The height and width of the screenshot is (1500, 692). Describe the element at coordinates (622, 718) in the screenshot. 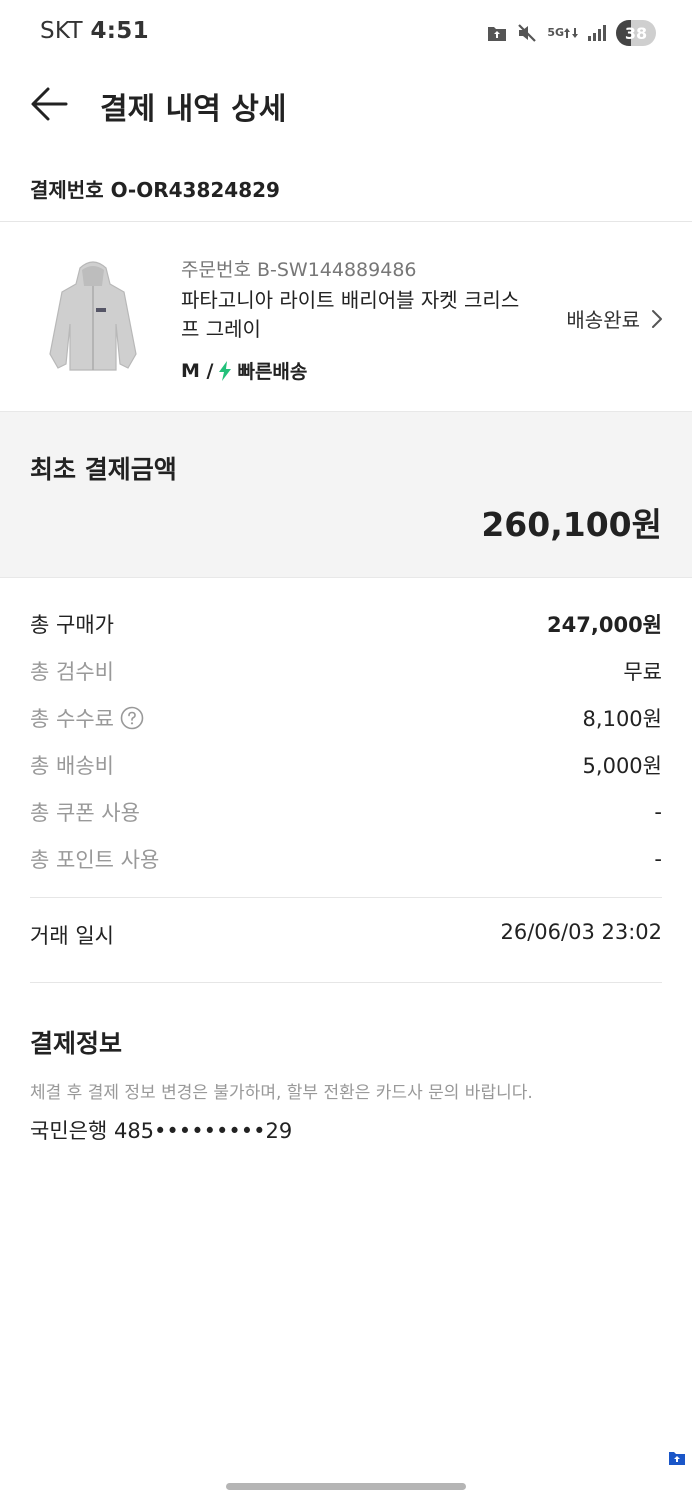

I see `breakdown-value: 8,100원` at that location.